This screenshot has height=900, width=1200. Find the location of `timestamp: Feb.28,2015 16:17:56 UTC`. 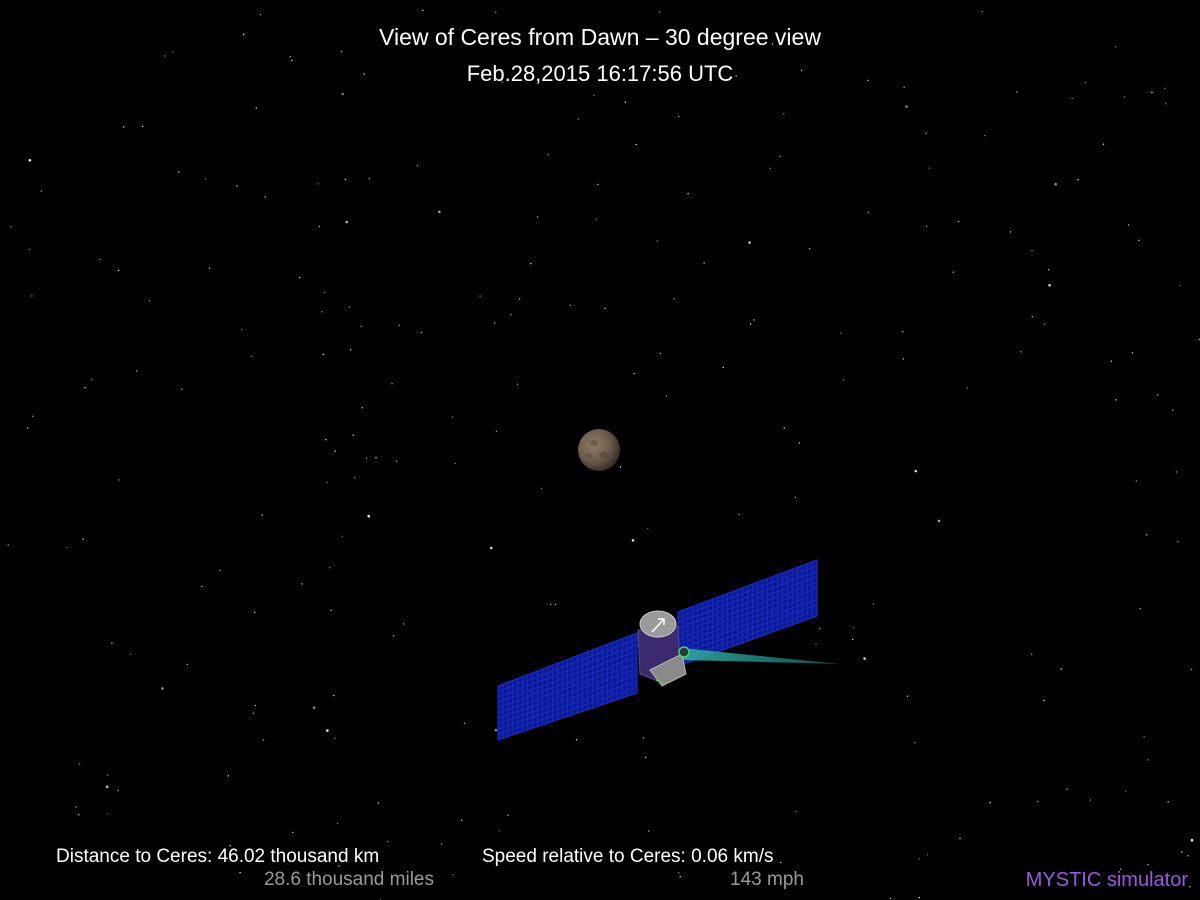

timestamp: Feb.28,2015 16:17:56 UTC is located at coordinates (600, 73).